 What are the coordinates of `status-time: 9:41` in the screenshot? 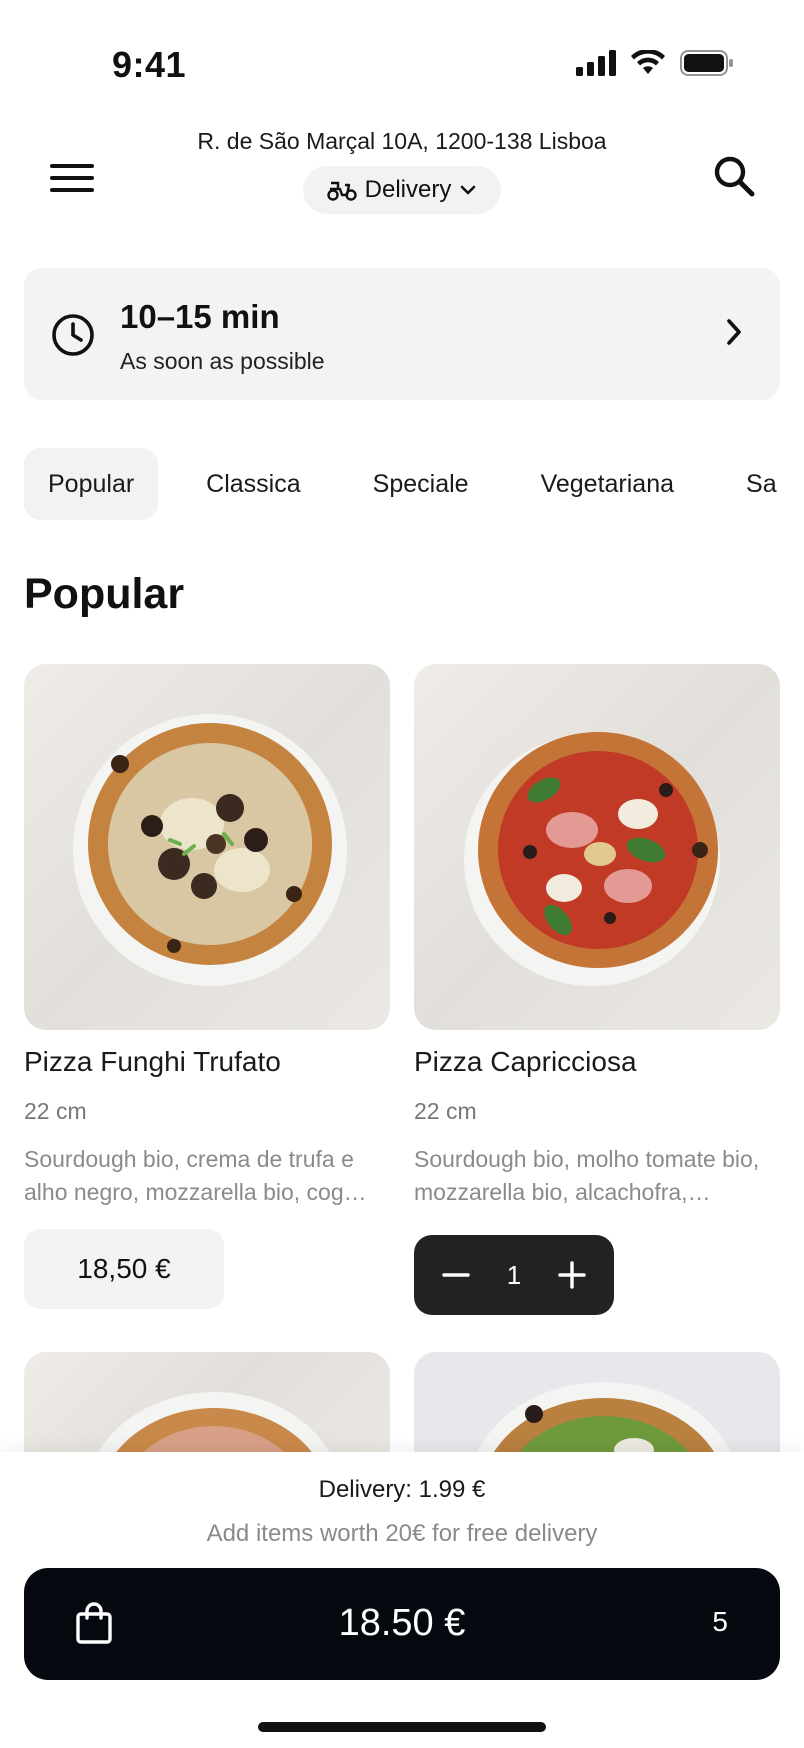 It's located at (149, 64).